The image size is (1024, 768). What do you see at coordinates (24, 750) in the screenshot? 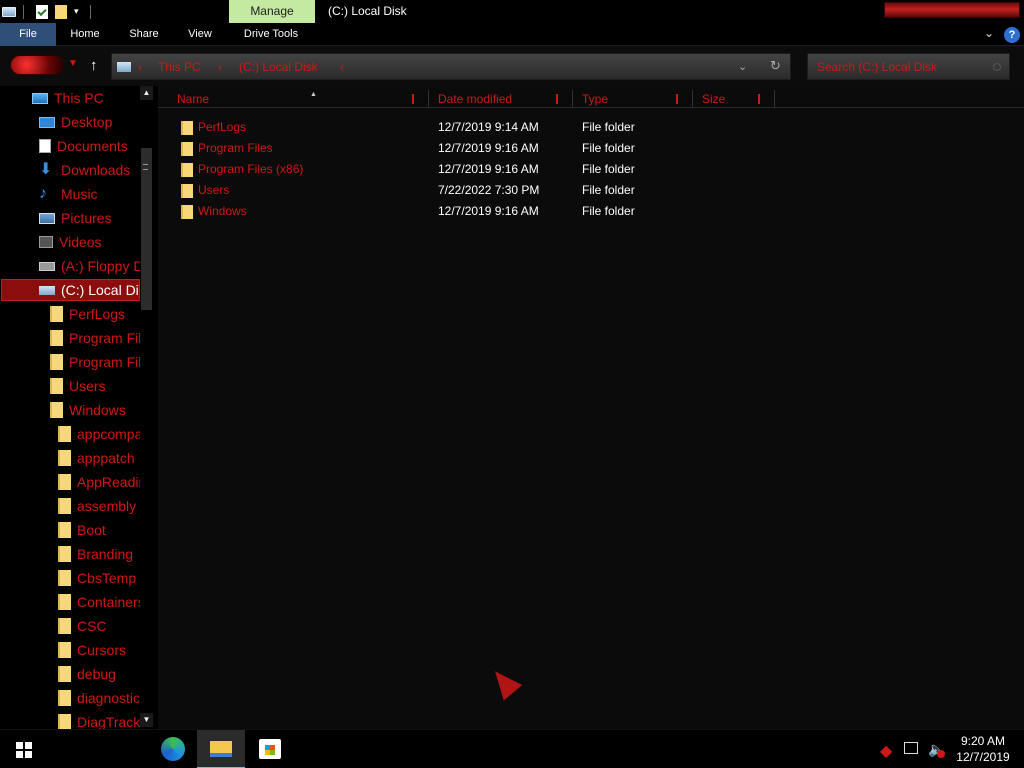
I see `start-windows-icon` at bounding box center [24, 750].